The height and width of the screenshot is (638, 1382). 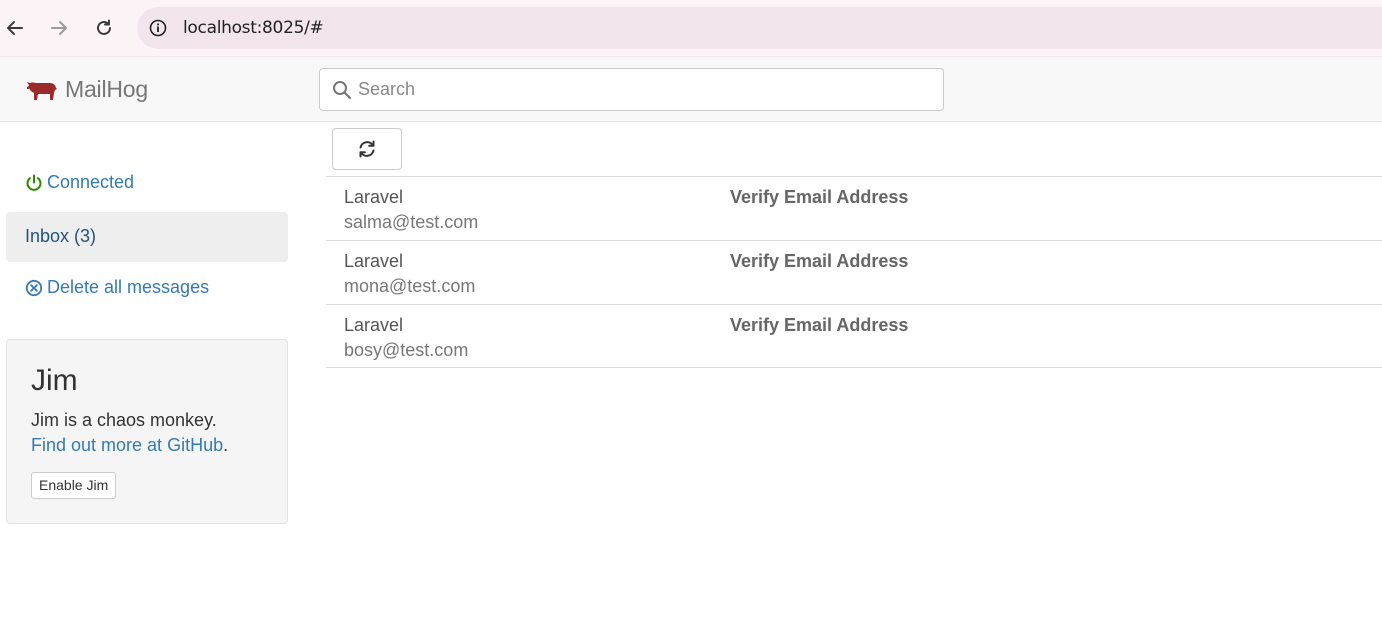 I want to click on search-icon, so click(x=342, y=90).